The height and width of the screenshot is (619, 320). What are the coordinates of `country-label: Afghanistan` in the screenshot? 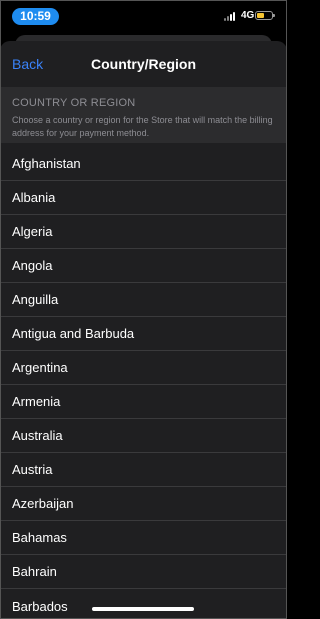 It's located at (46, 163).